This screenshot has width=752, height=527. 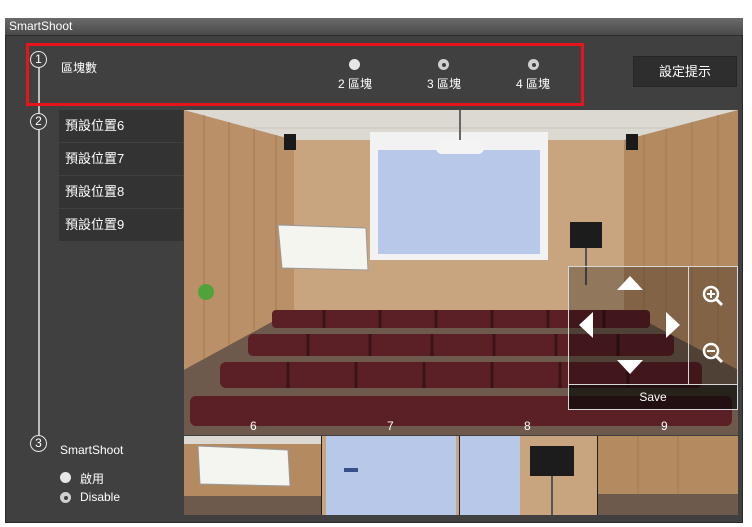 What do you see at coordinates (38, 121) in the screenshot?
I see `step-2-marker: 2` at bounding box center [38, 121].